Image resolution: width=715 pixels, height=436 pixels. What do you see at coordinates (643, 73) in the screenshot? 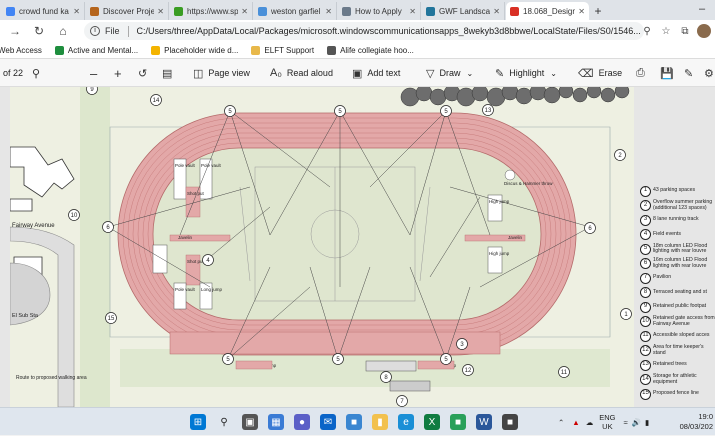
I see `print-icon: ⎙` at bounding box center [643, 73].